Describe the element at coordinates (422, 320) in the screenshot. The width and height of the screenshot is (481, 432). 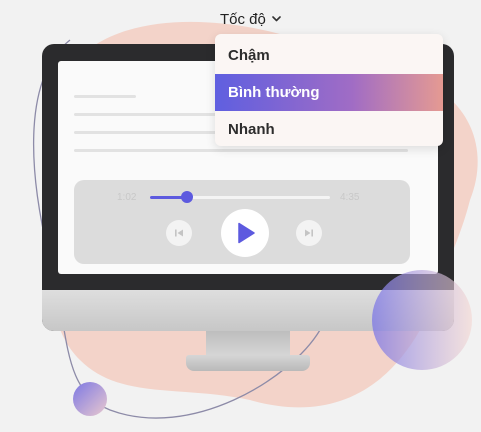
I see `gradient-bubble` at that location.